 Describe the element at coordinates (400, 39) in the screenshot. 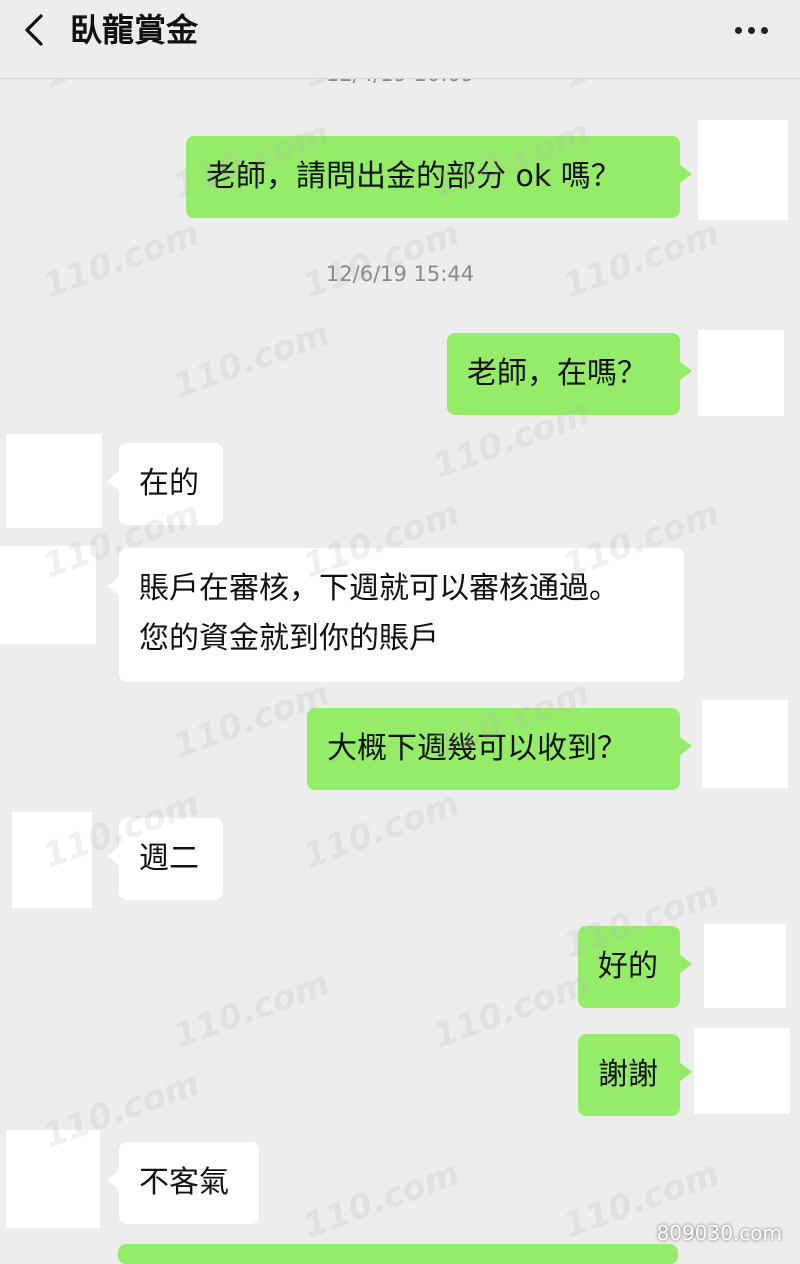

I see `chat-header: 臥龍賞金` at that location.